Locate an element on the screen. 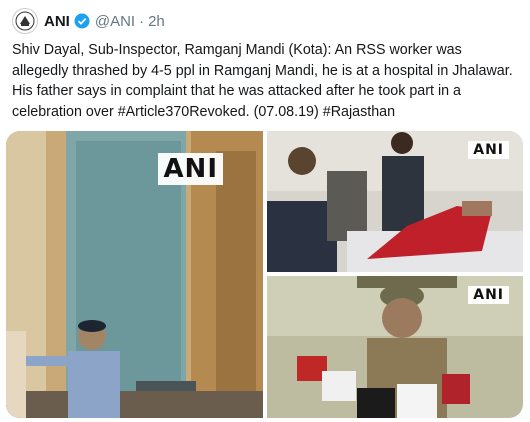  author-name: ANI is located at coordinates (57, 21).